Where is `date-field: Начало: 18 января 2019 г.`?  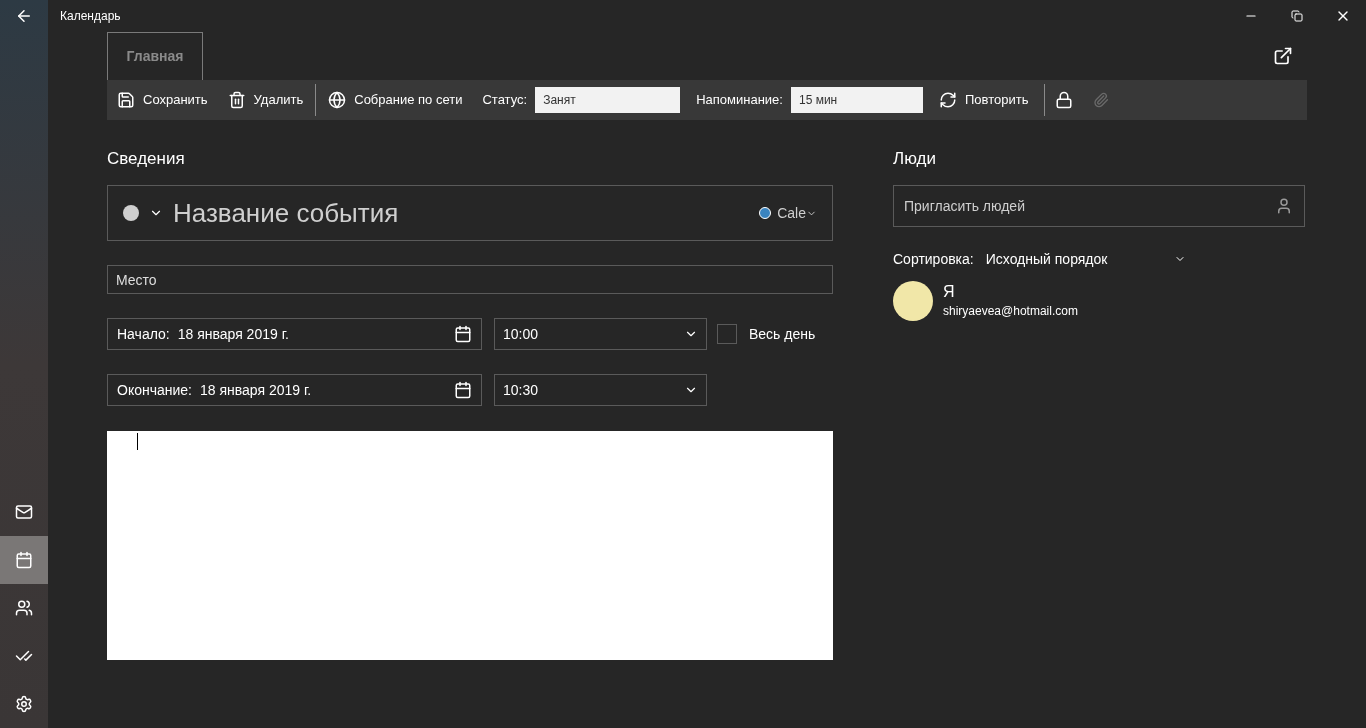 date-field: Начало: 18 января 2019 г. is located at coordinates (294, 334).